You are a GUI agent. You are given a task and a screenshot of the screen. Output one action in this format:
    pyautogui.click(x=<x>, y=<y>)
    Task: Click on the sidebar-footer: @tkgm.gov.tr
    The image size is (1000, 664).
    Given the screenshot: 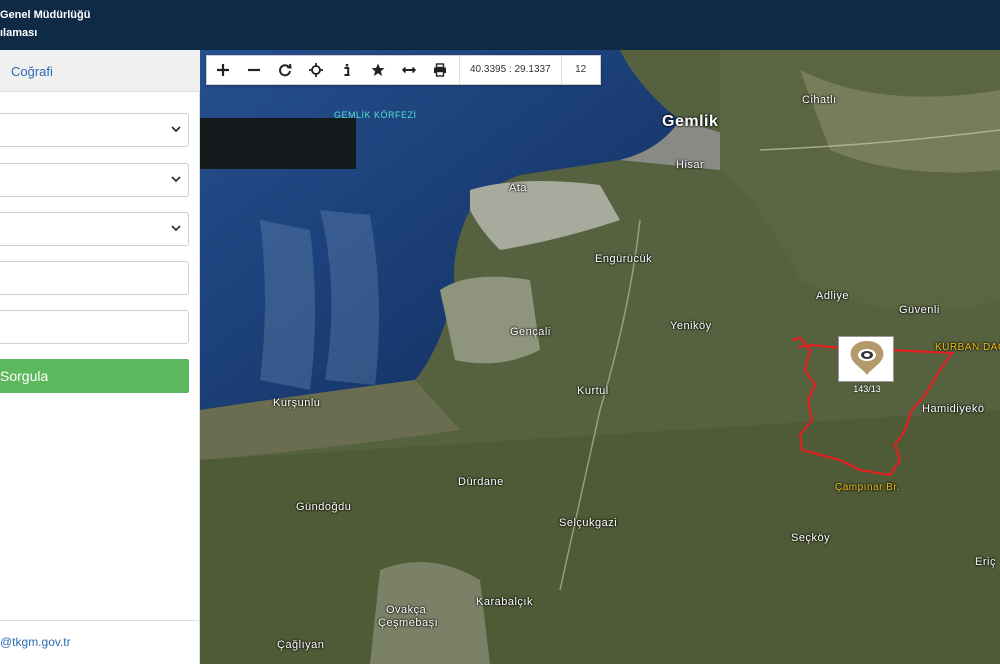 What is the action you would take?
    pyautogui.click(x=100, y=642)
    